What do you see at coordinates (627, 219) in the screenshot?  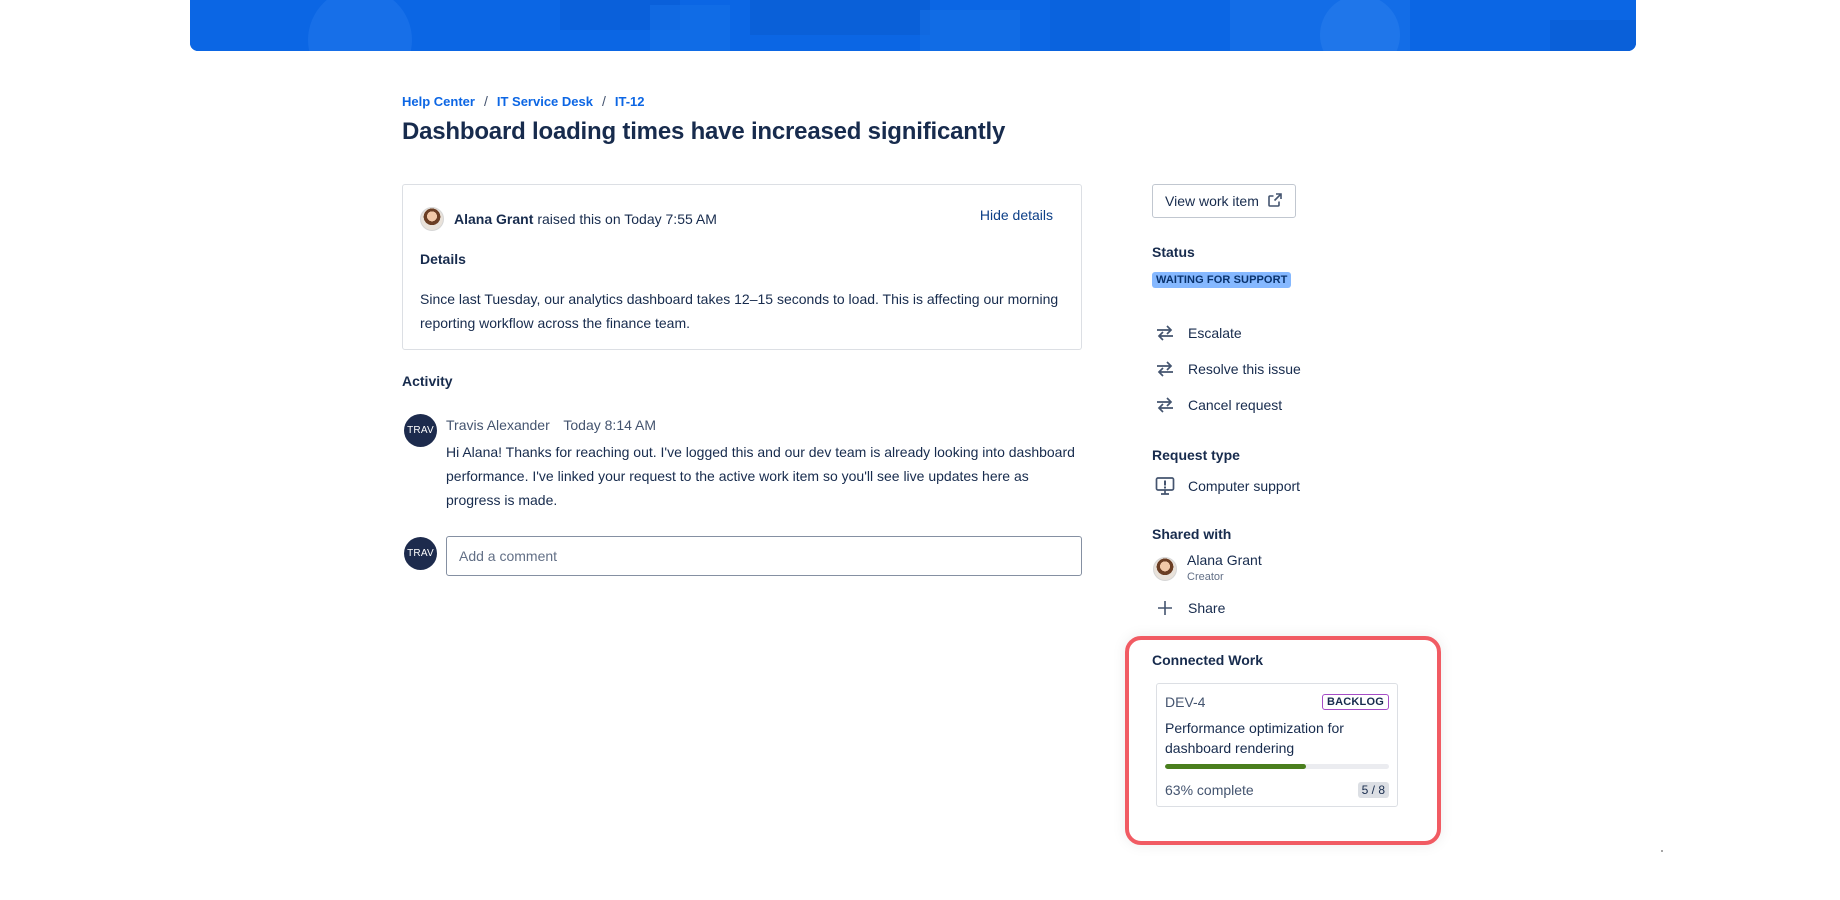 I see `raised-timestamp: raised this on Today 7:55 AM` at bounding box center [627, 219].